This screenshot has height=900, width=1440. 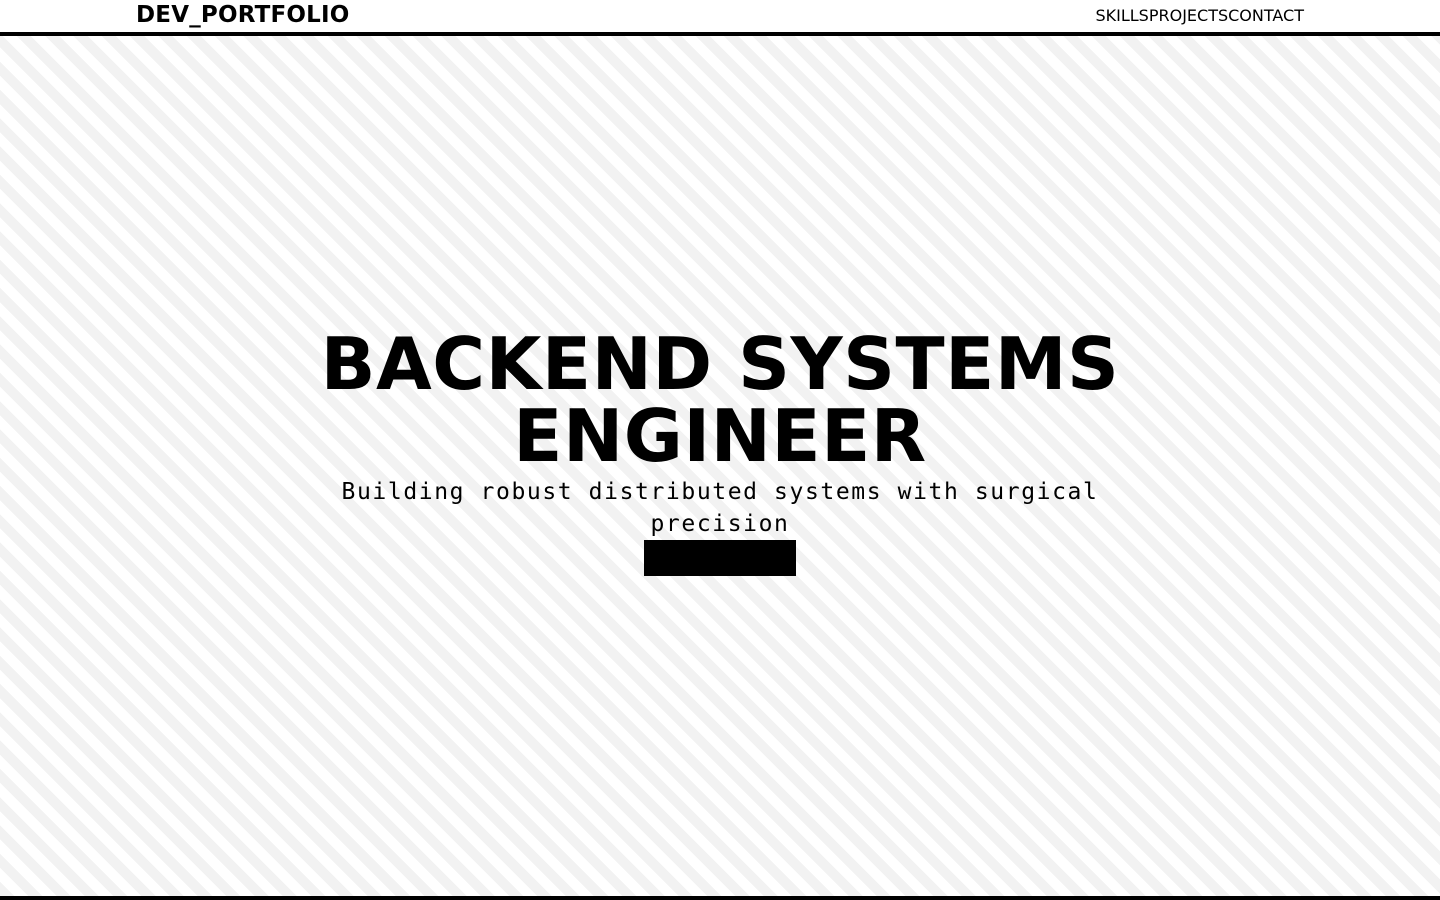 What do you see at coordinates (1121, 16) in the screenshot?
I see `nav-link-skills: SKILLS` at bounding box center [1121, 16].